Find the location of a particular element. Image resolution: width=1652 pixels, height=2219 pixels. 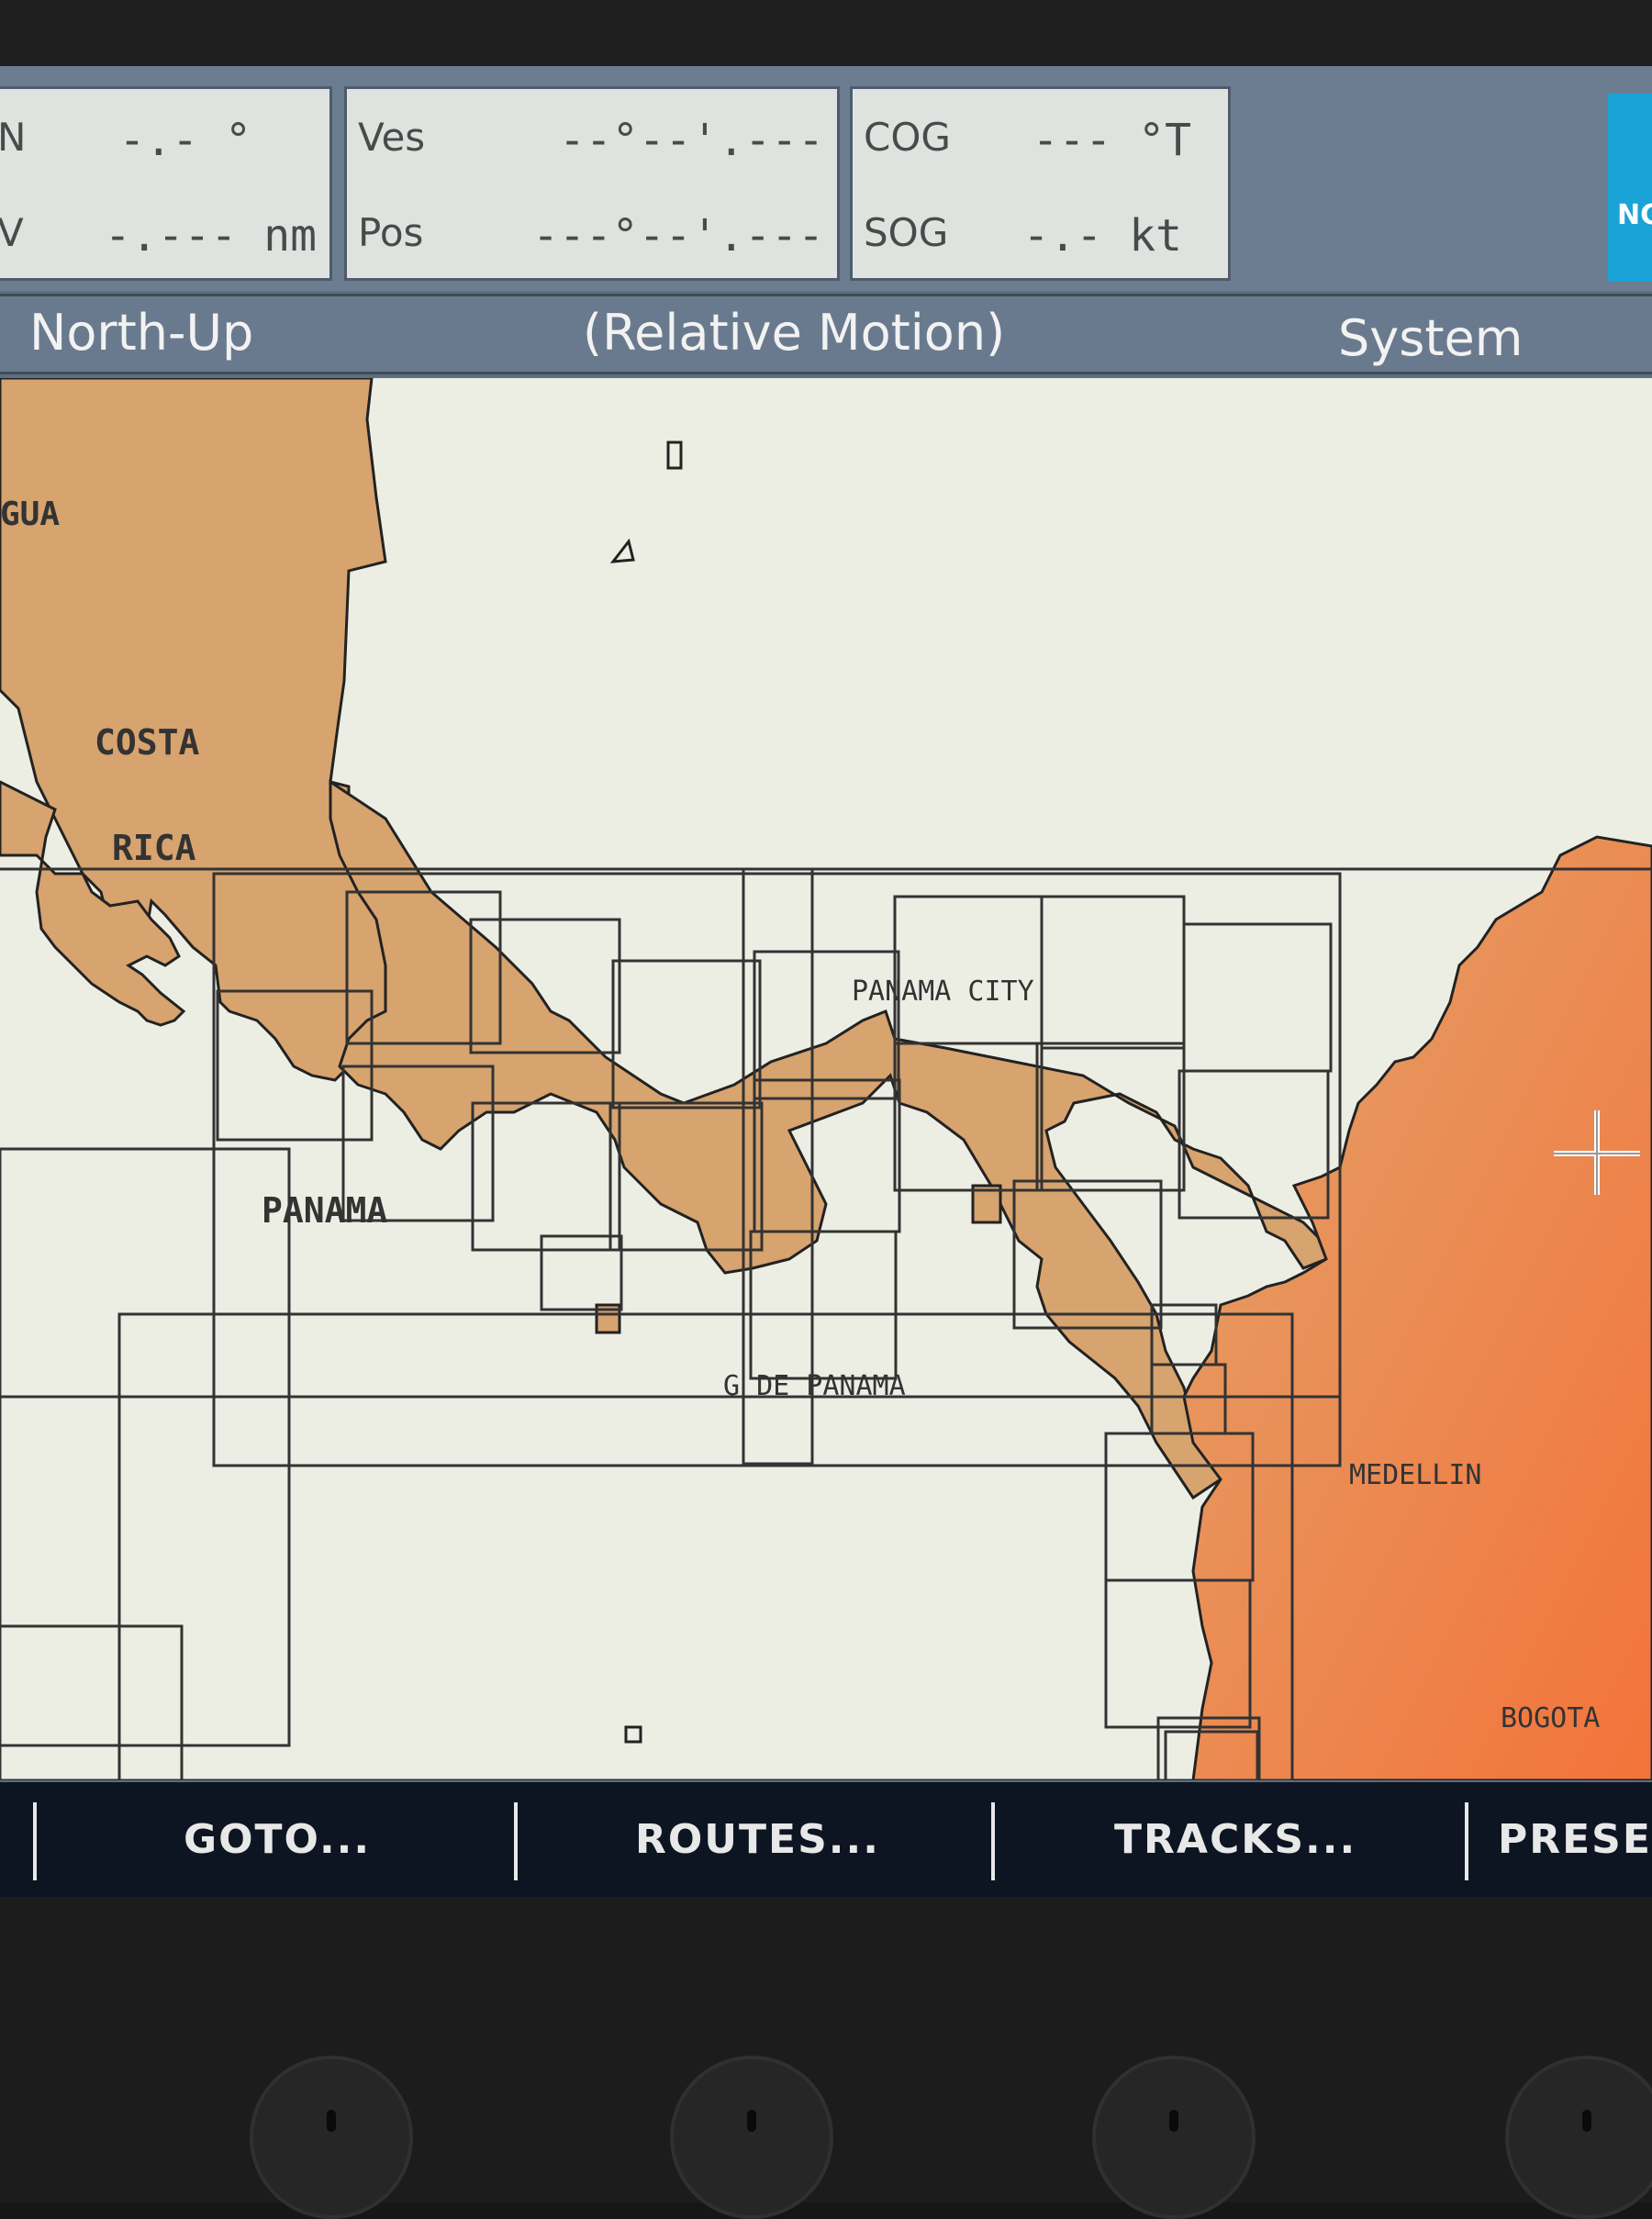

distance-label: V is located at coordinates (12, 232).